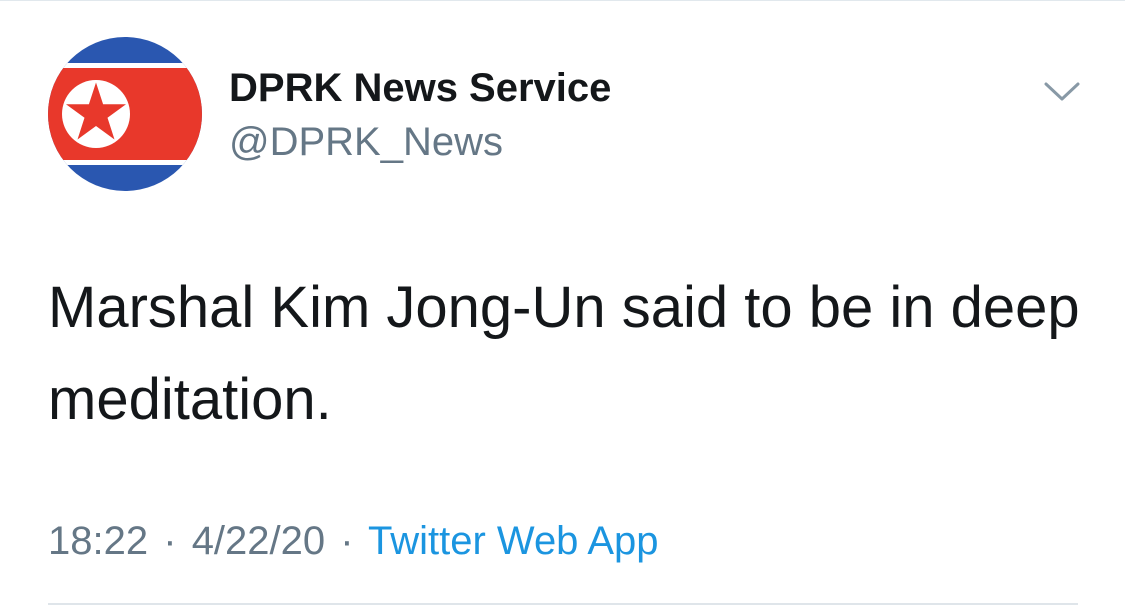  What do you see at coordinates (420, 142) in the screenshot?
I see `user-handle: @DPRK_News` at bounding box center [420, 142].